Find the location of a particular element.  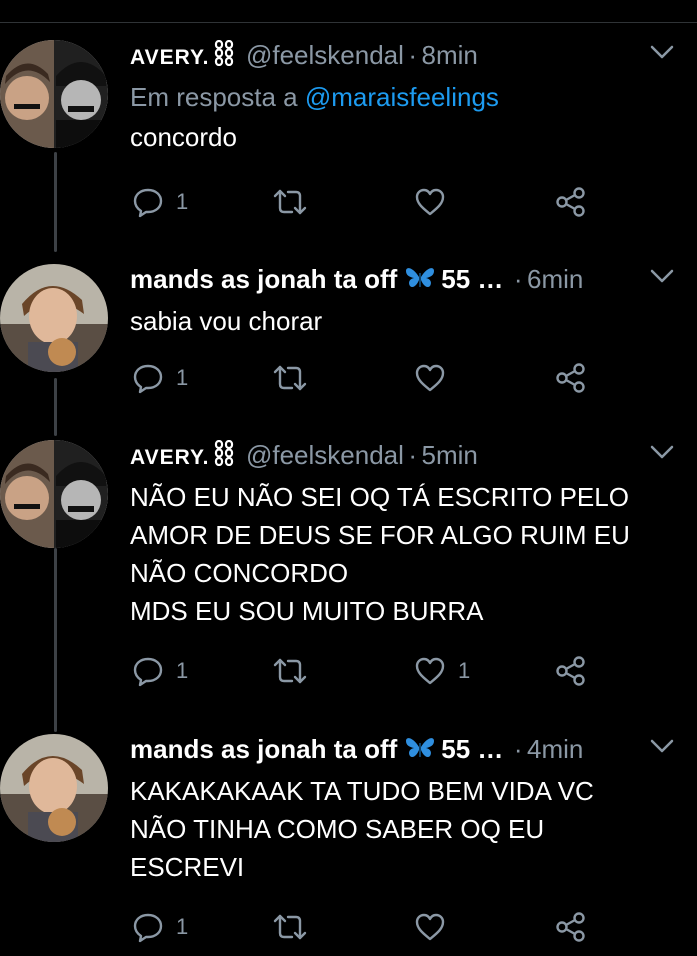

tweet-header: mands as jonah ta off 55 … · 6min is located at coordinates (403, 281).